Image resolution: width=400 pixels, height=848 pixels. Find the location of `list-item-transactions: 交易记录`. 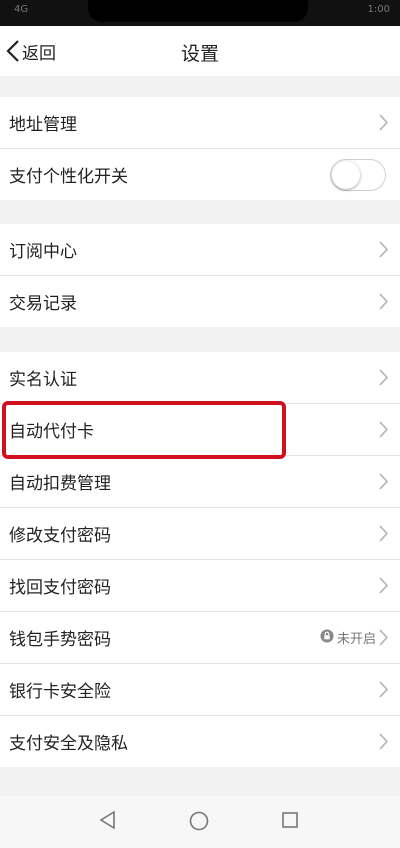

list-item-transactions: 交易记录 is located at coordinates (200, 301).